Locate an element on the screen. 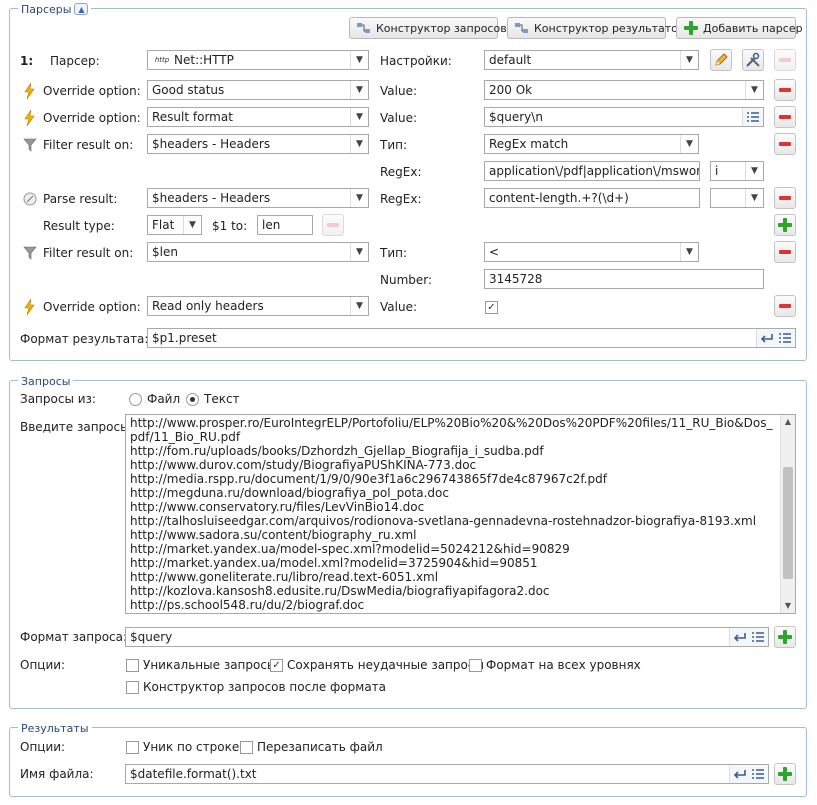  filter-result-select: $headers - Headers ▼ is located at coordinates (258, 144).